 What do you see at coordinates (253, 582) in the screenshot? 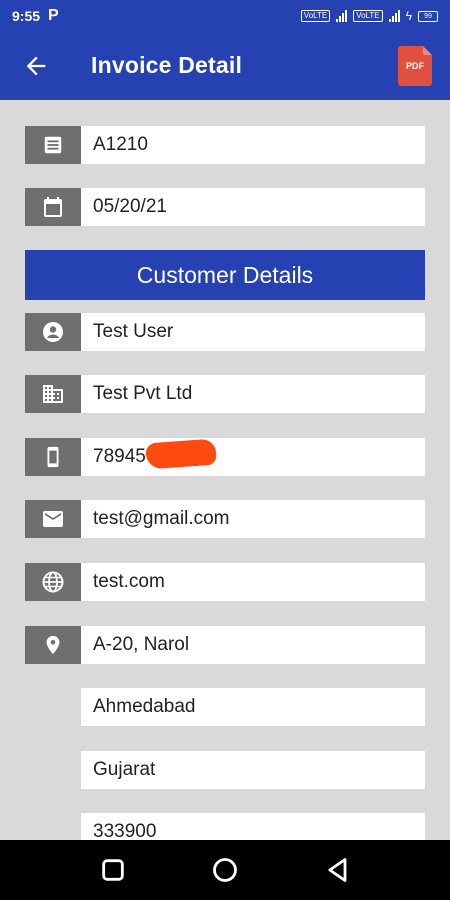
I see `customer-website-field: test.com` at bounding box center [253, 582].